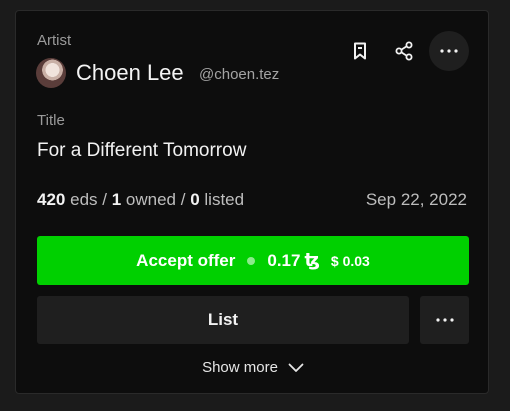 This screenshot has width=510, height=411. Describe the element at coordinates (51, 199) in the screenshot. I see `editions-count: 420` at that location.